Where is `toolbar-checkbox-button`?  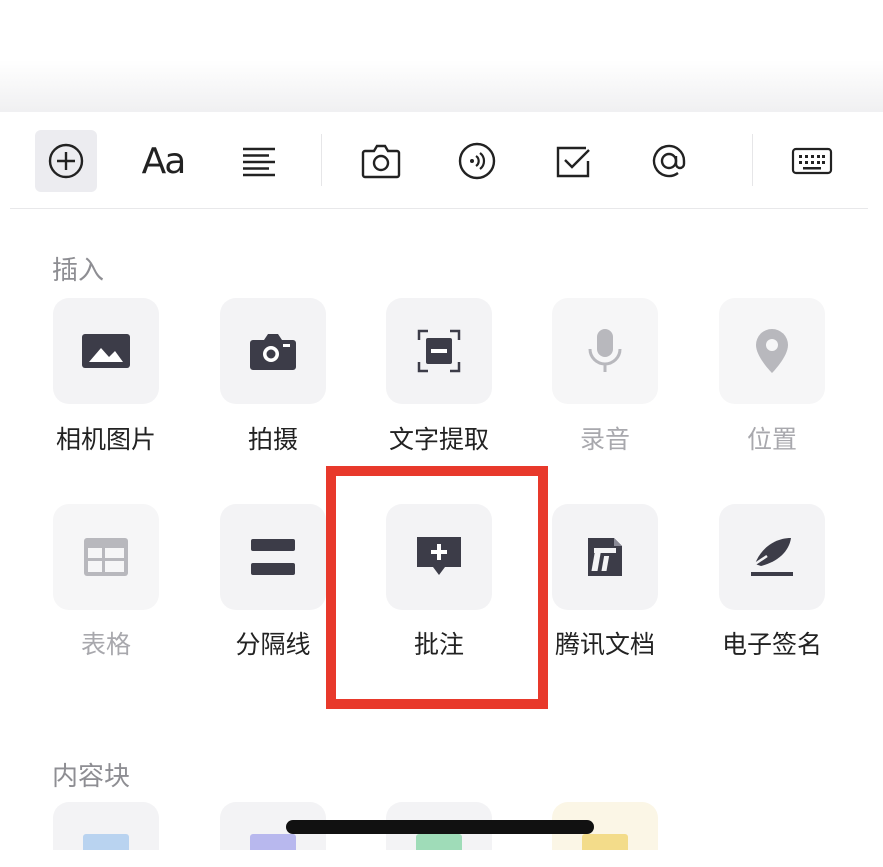
toolbar-checkbox-button is located at coordinates (573, 161).